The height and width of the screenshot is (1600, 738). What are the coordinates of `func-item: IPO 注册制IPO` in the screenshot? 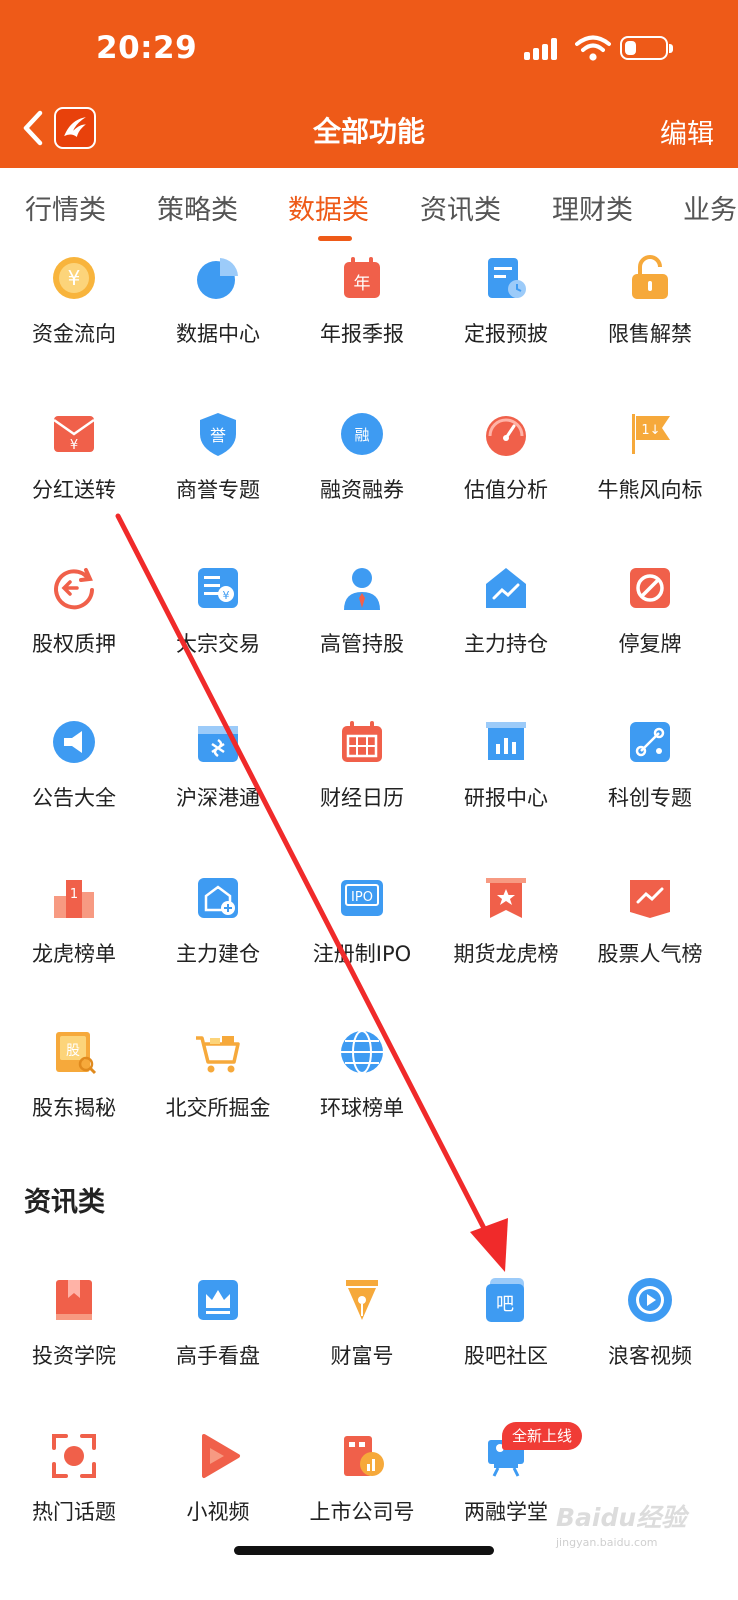 It's located at (362, 934).